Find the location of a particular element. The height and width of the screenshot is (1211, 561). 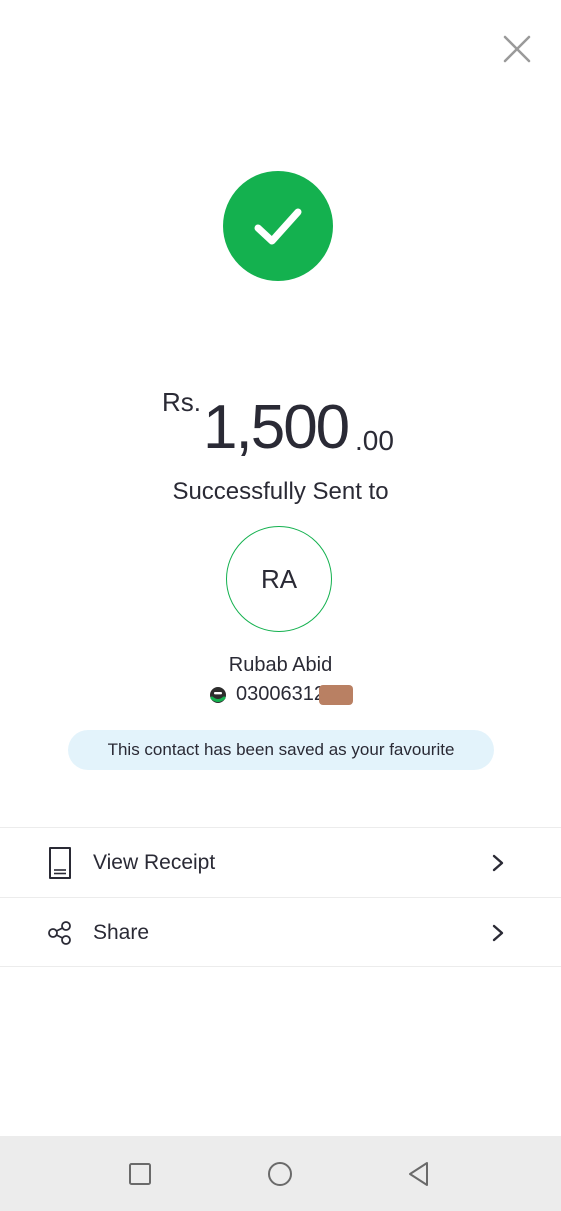

square-icon is located at coordinates (140, 1174).